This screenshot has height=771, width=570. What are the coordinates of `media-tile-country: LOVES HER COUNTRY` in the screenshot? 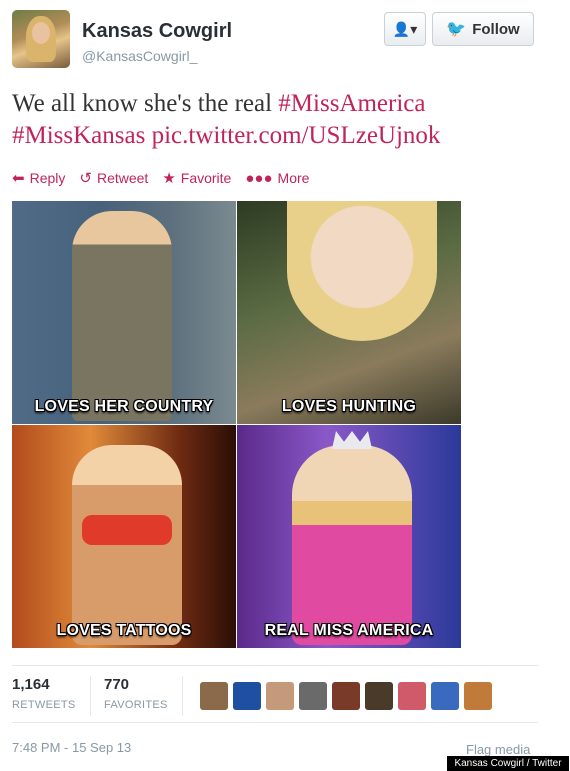 It's located at (124, 312).